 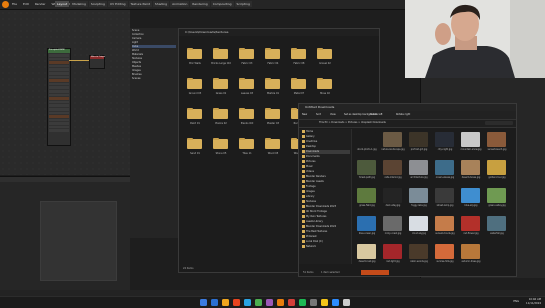 I want to click on nav-item: Downloads, so click(x=326, y=152).